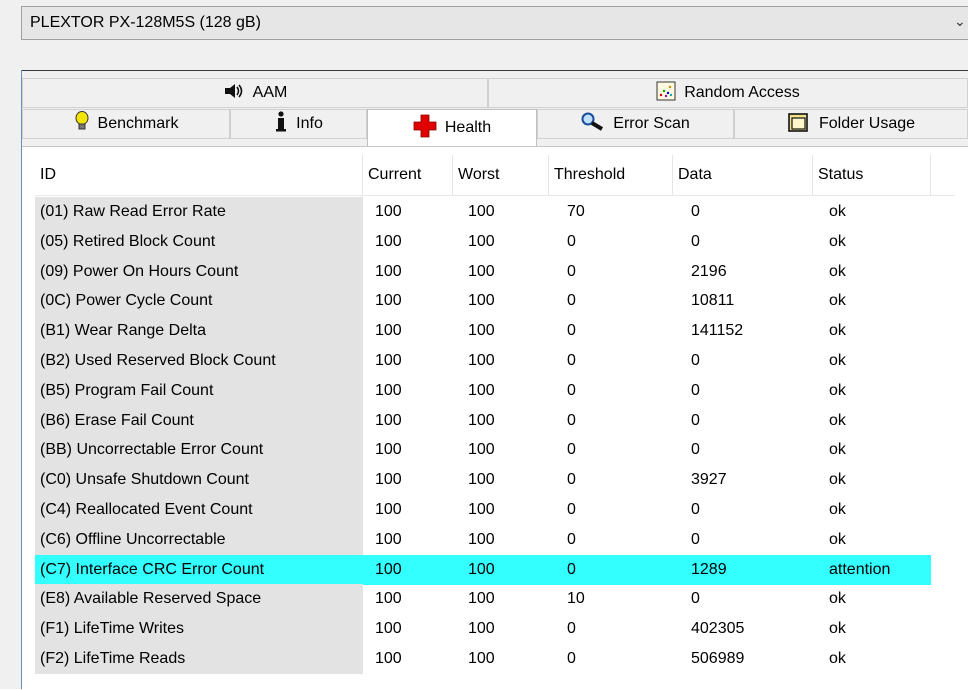 The image size is (968, 690). I want to click on table-row: (05) Retired Block Count 100 100 0 0 ok, so click(495, 241).